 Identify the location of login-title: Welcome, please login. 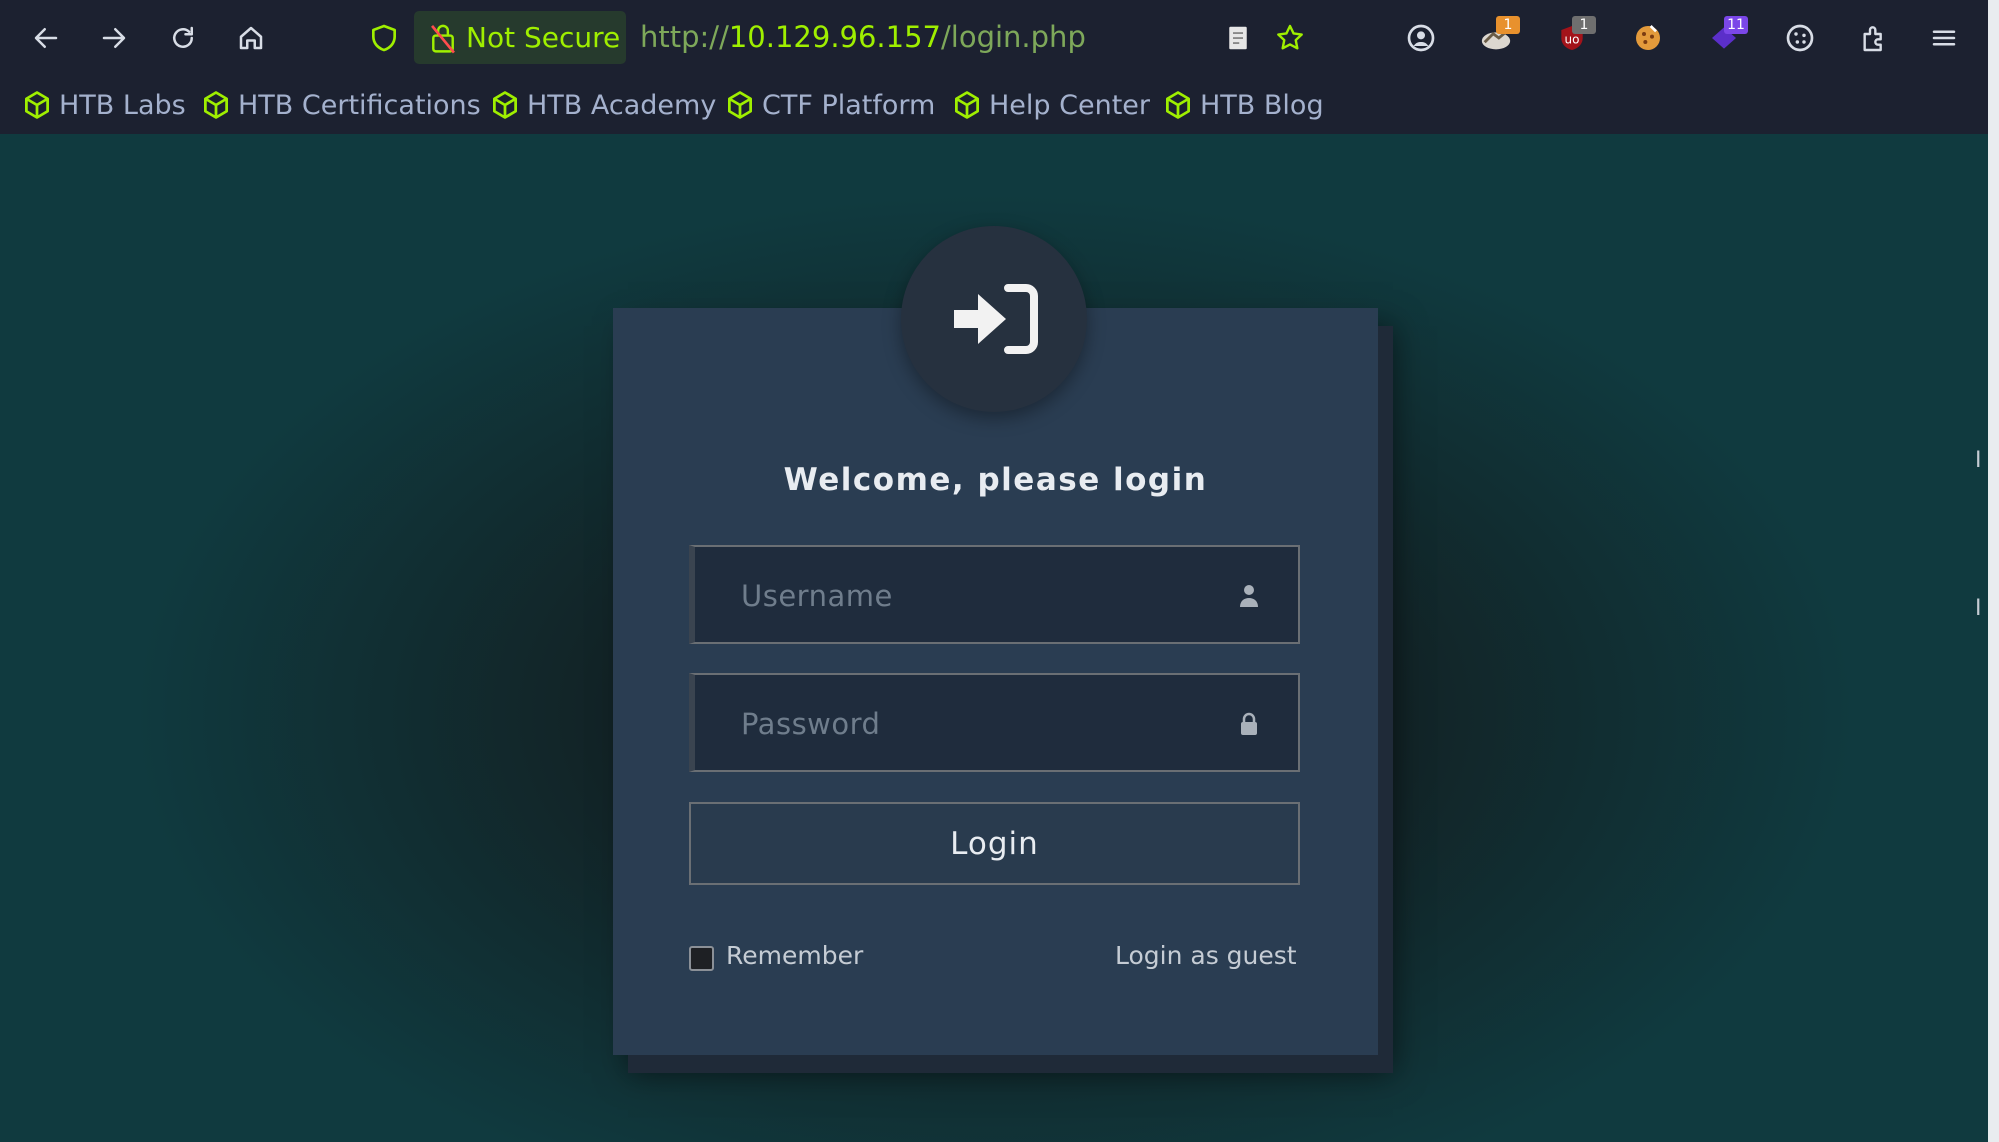
(995, 480).